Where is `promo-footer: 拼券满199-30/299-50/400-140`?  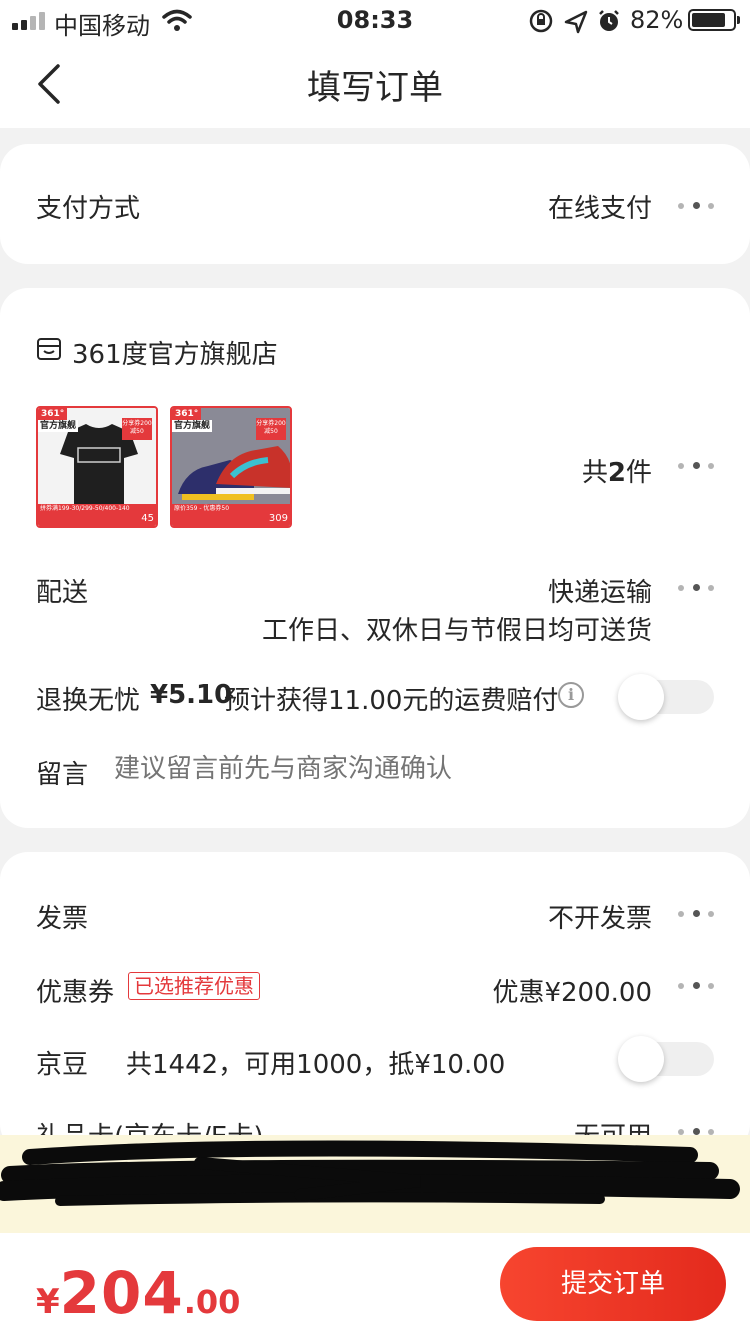 promo-footer: 拼券满199-30/299-50/400-140 is located at coordinates (97, 515).